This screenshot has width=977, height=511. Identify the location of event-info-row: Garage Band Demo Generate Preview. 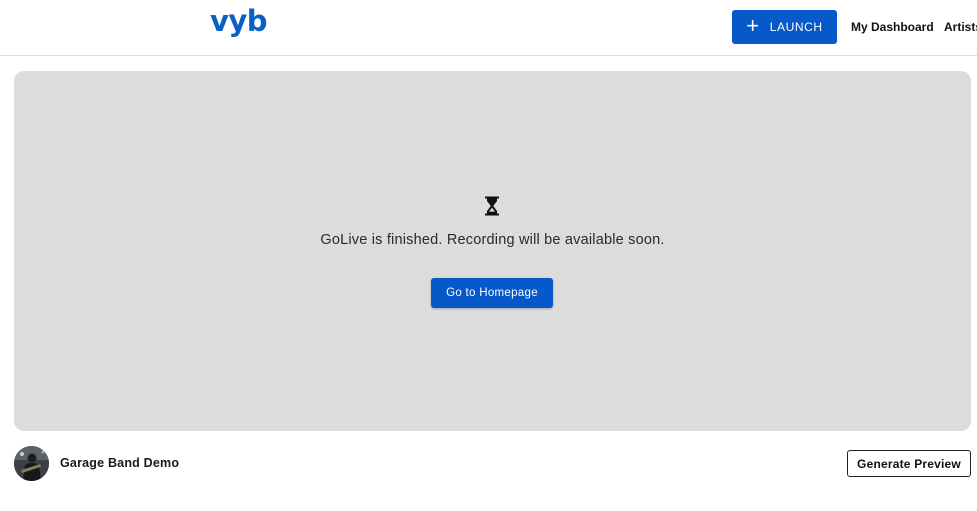
(488, 465).